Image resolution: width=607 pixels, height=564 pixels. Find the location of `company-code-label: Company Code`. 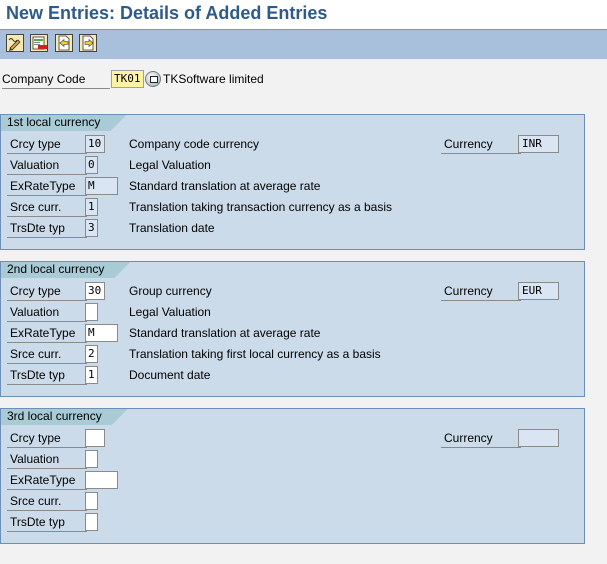

company-code-label: Company Code is located at coordinates (56, 79).